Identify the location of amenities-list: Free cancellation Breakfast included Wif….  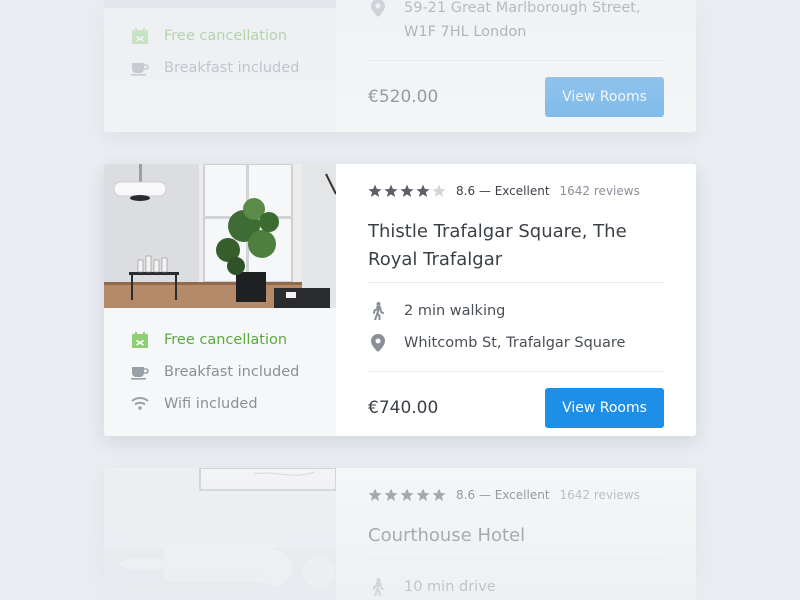
(220, 364).